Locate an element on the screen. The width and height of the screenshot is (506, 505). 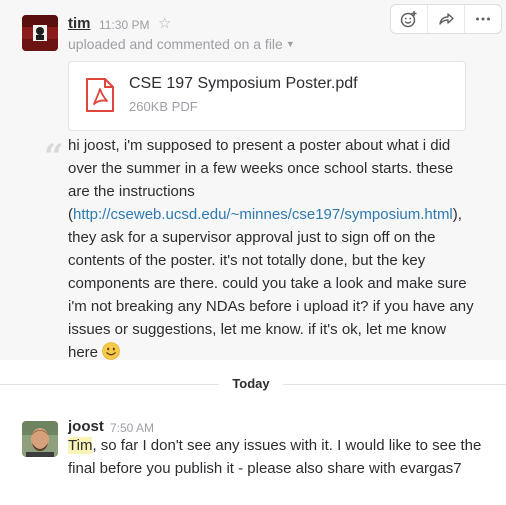
timestamp: 11:30 PM is located at coordinates (124, 25).